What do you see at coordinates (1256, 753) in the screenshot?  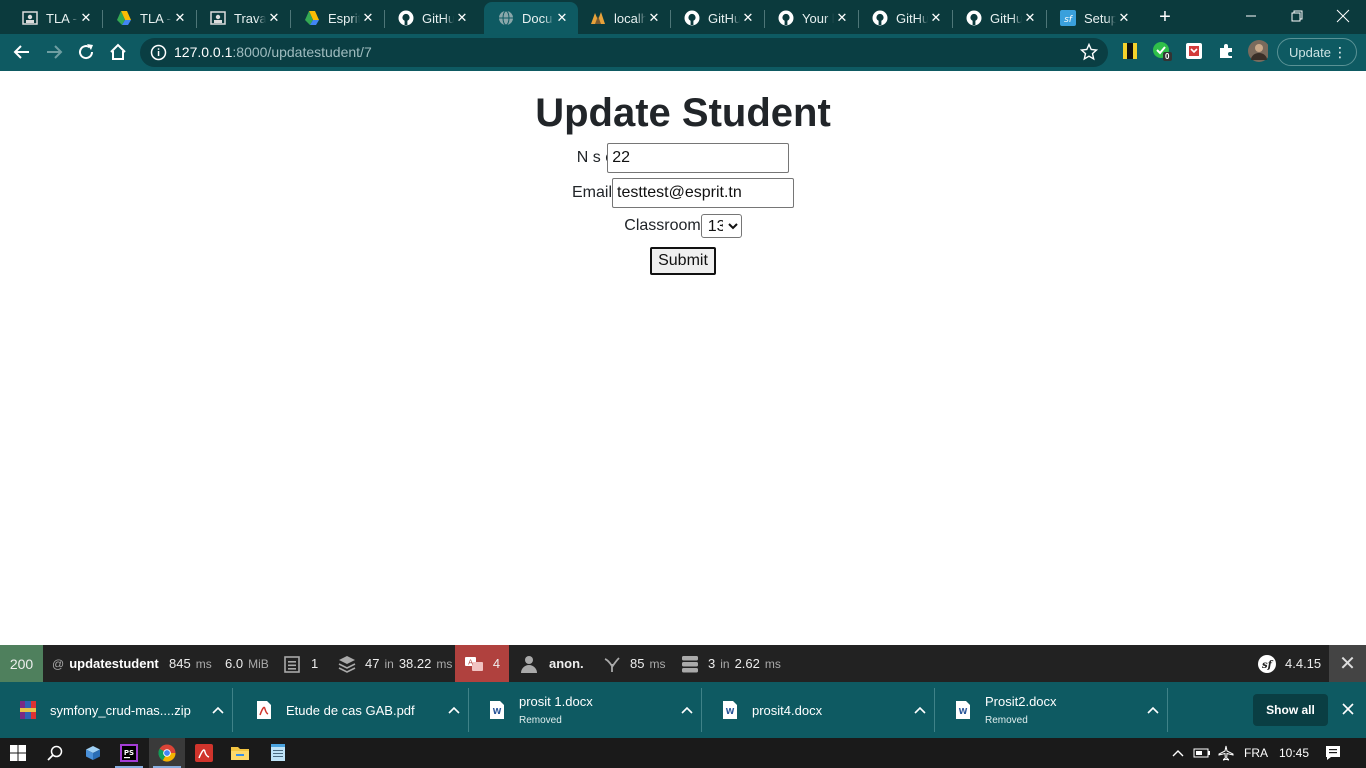 I see `input-language: FRA` at bounding box center [1256, 753].